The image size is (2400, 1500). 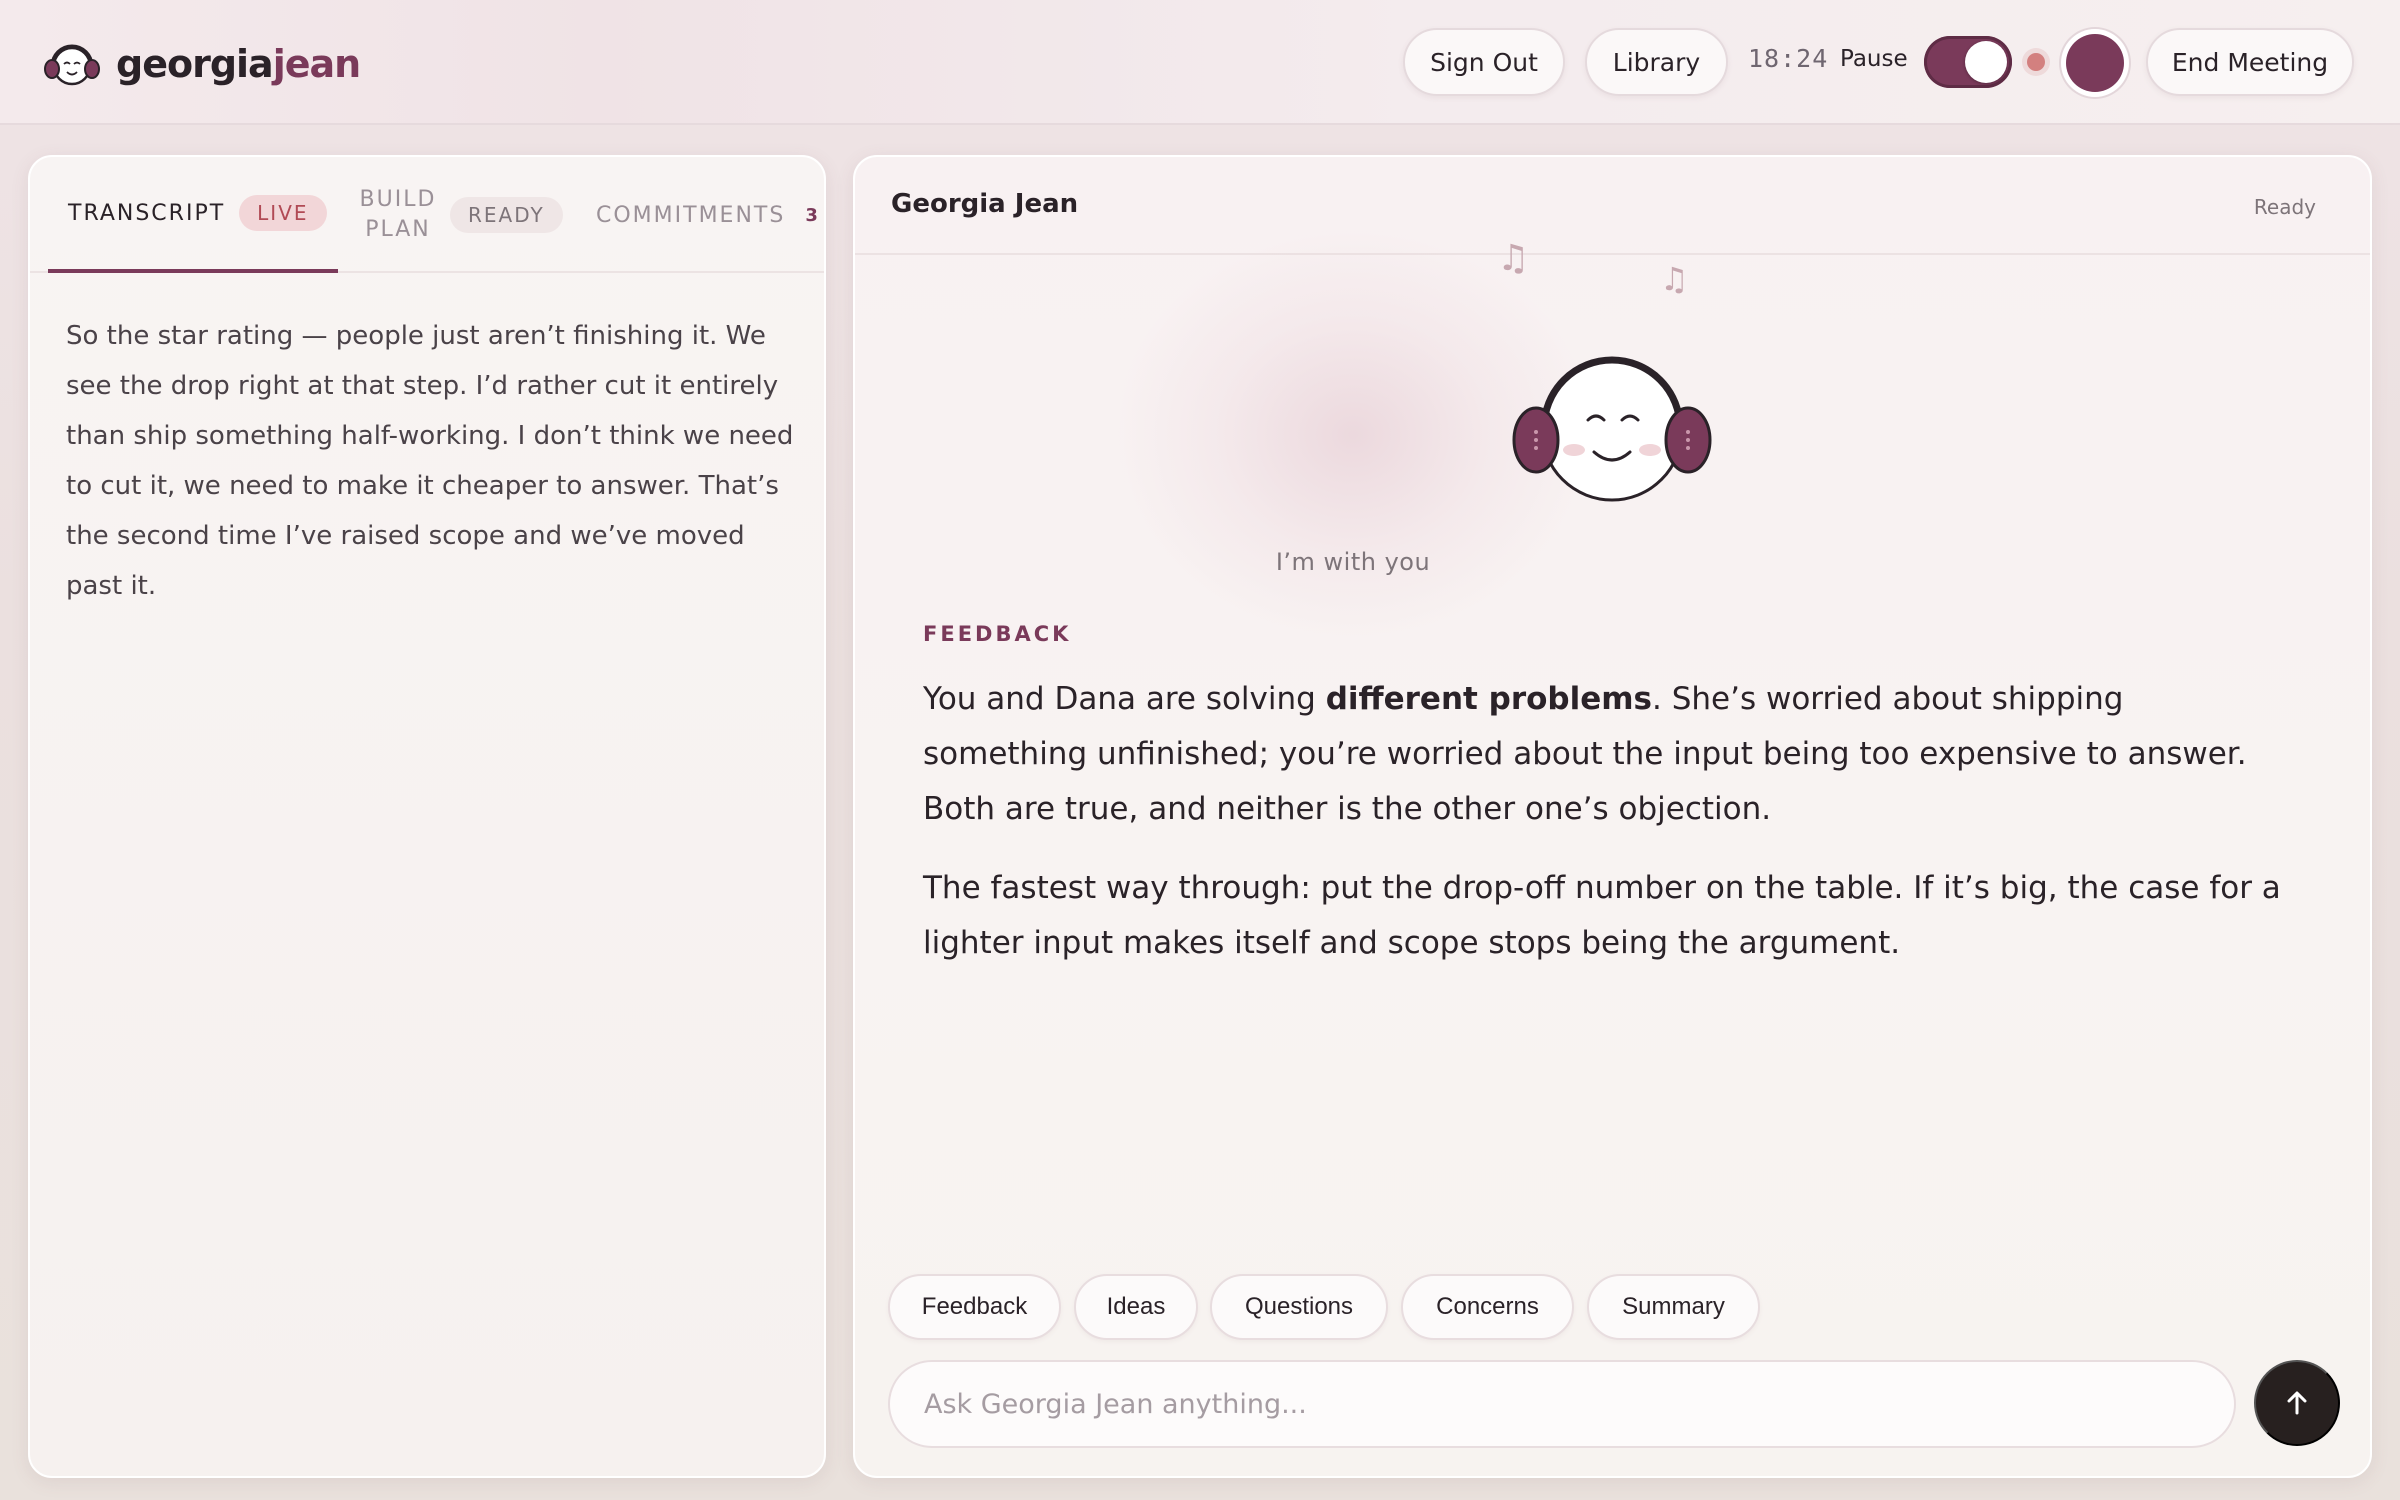 I want to click on chip-questions: Questions, so click(x=1299, y=1307).